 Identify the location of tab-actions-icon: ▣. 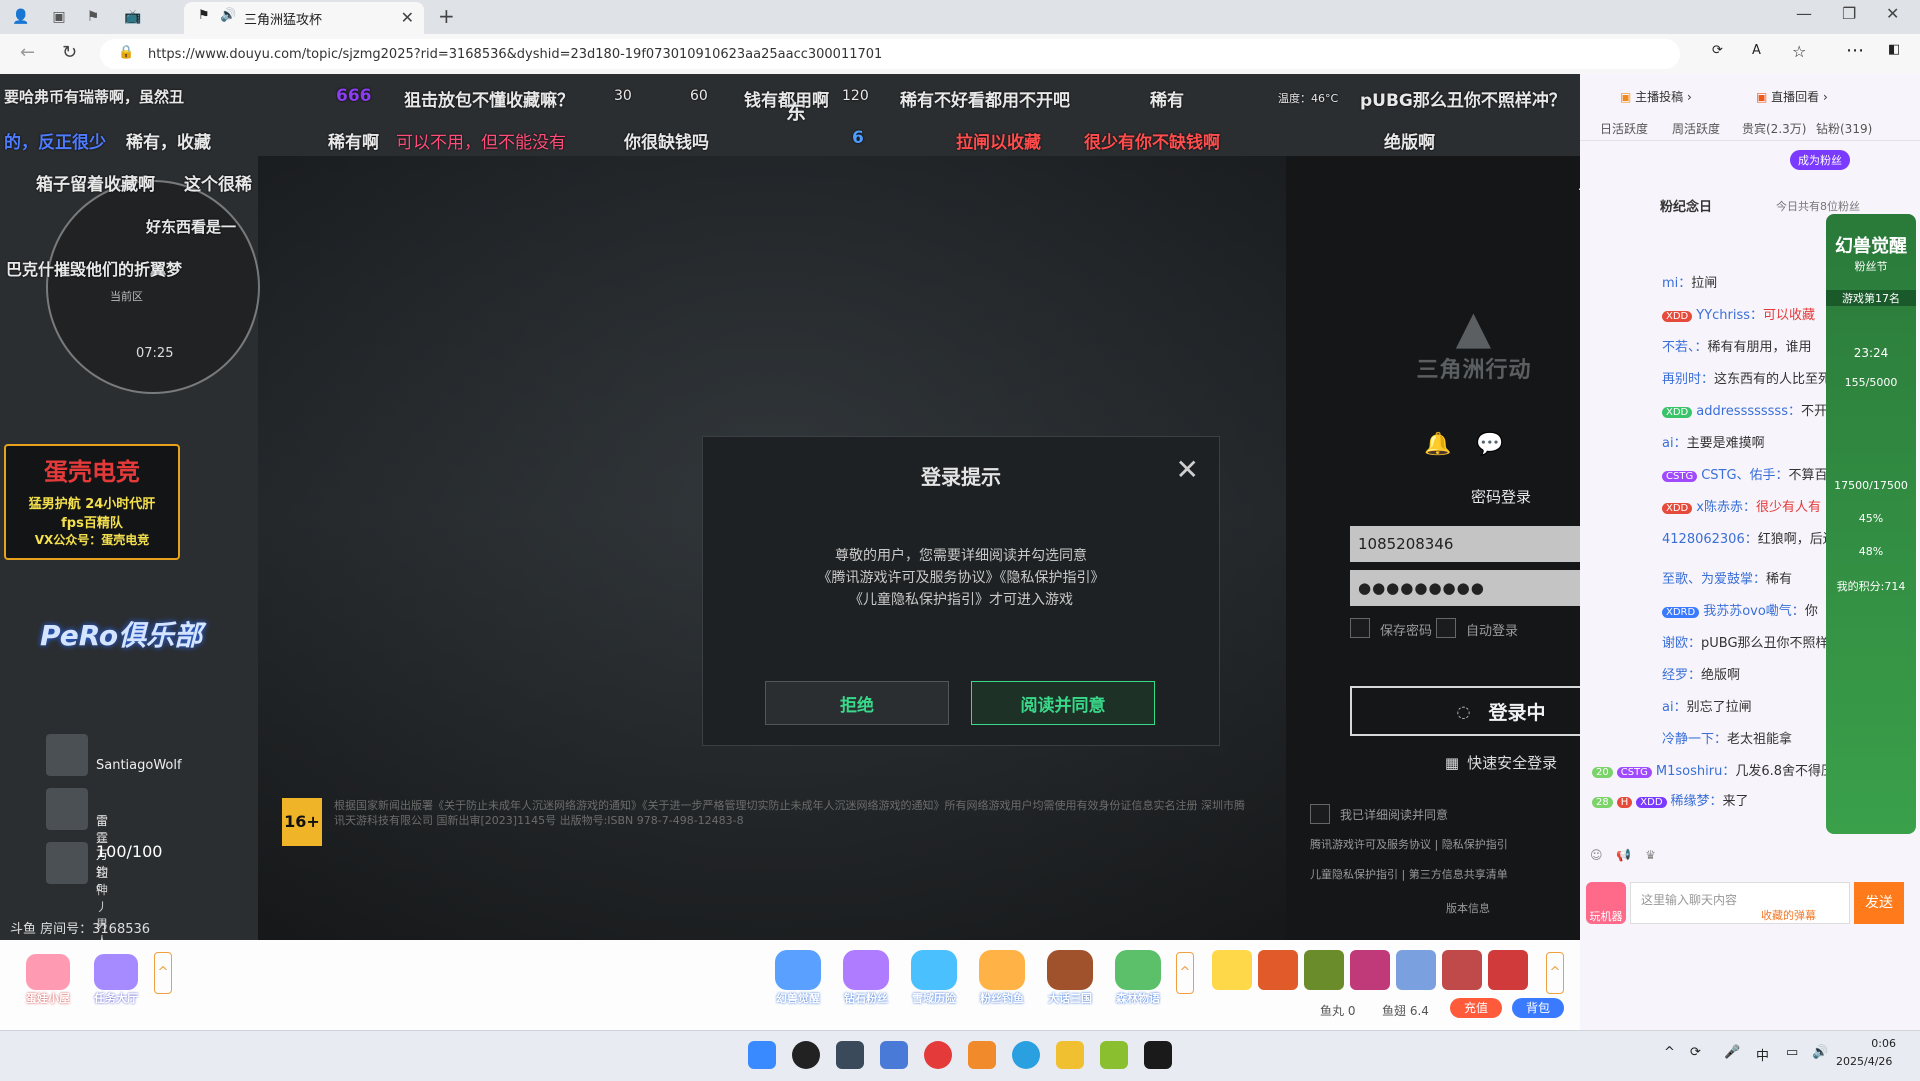
(59, 17).